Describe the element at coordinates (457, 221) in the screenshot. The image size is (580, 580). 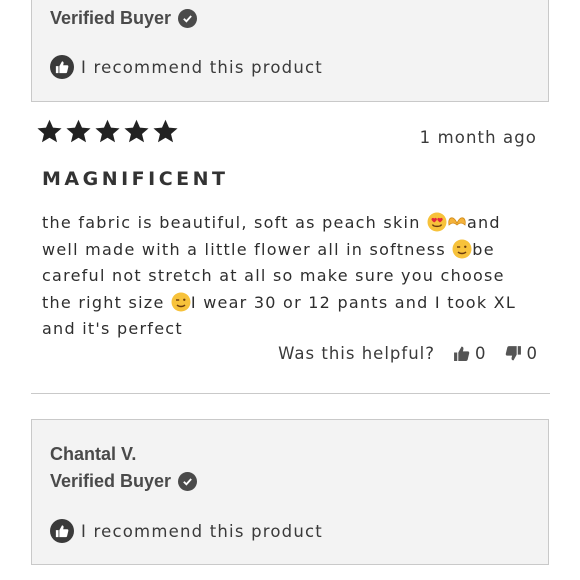
I see `heart-hands-emoji-icon` at that location.